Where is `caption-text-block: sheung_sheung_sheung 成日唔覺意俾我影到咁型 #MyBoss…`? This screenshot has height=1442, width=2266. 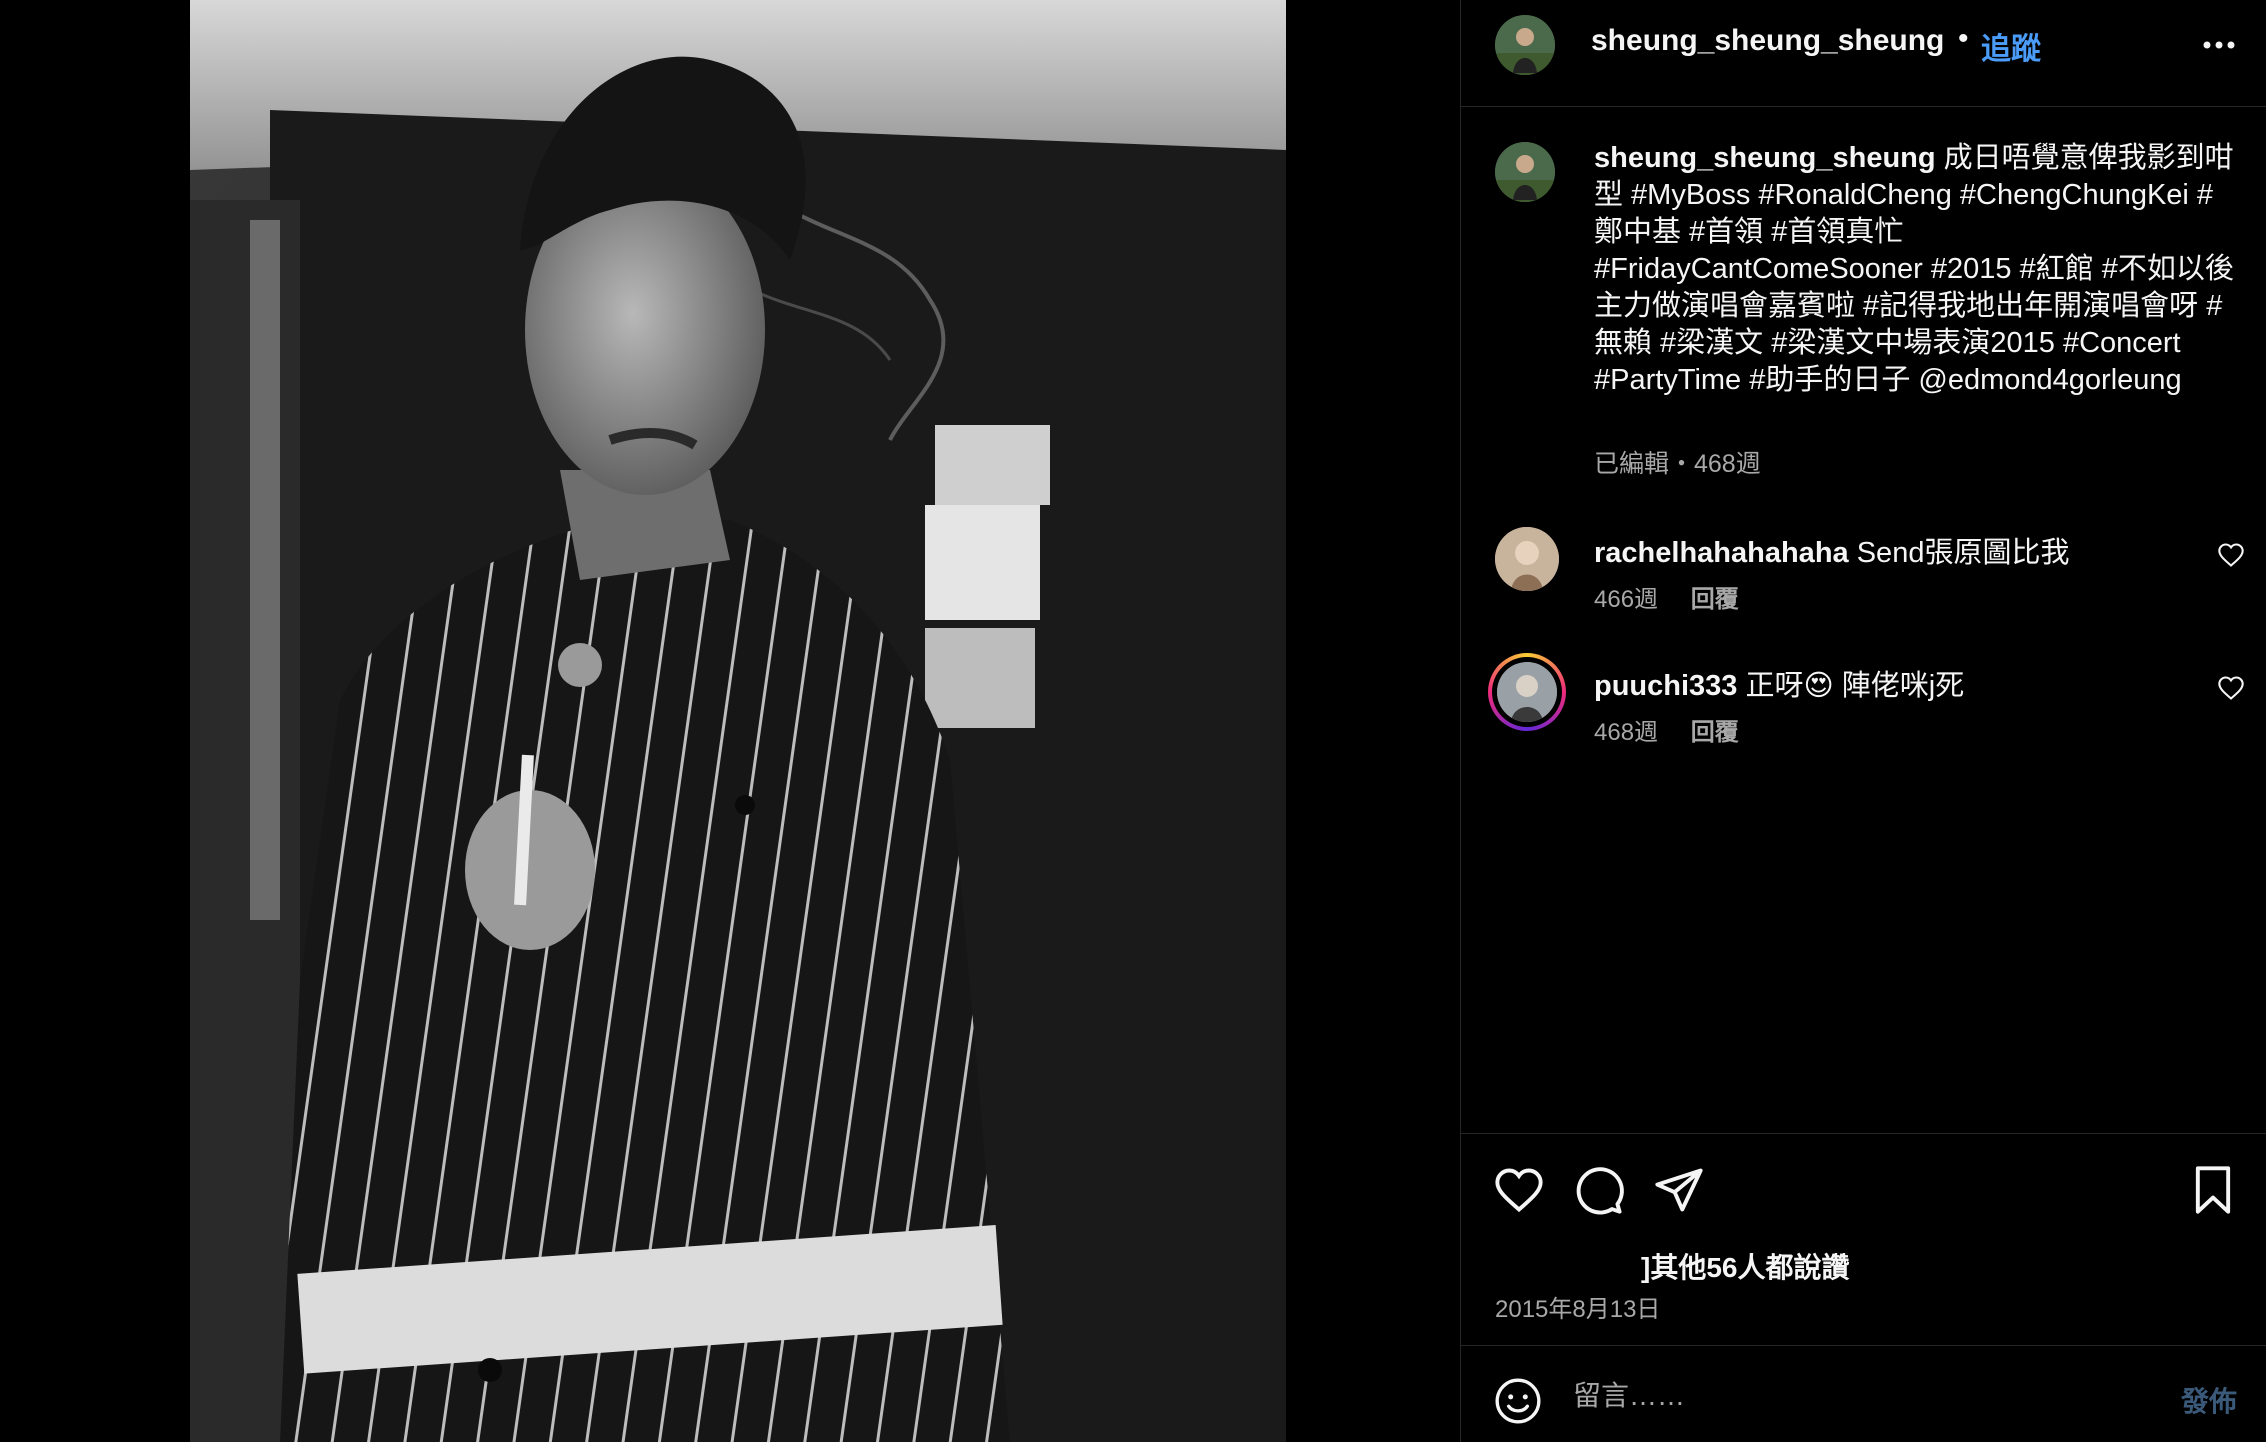 caption-text-block: sheung_sheung_sheung 成日唔覺意俾我影到咁型 #MyBoss… is located at coordinates (1914, 269).